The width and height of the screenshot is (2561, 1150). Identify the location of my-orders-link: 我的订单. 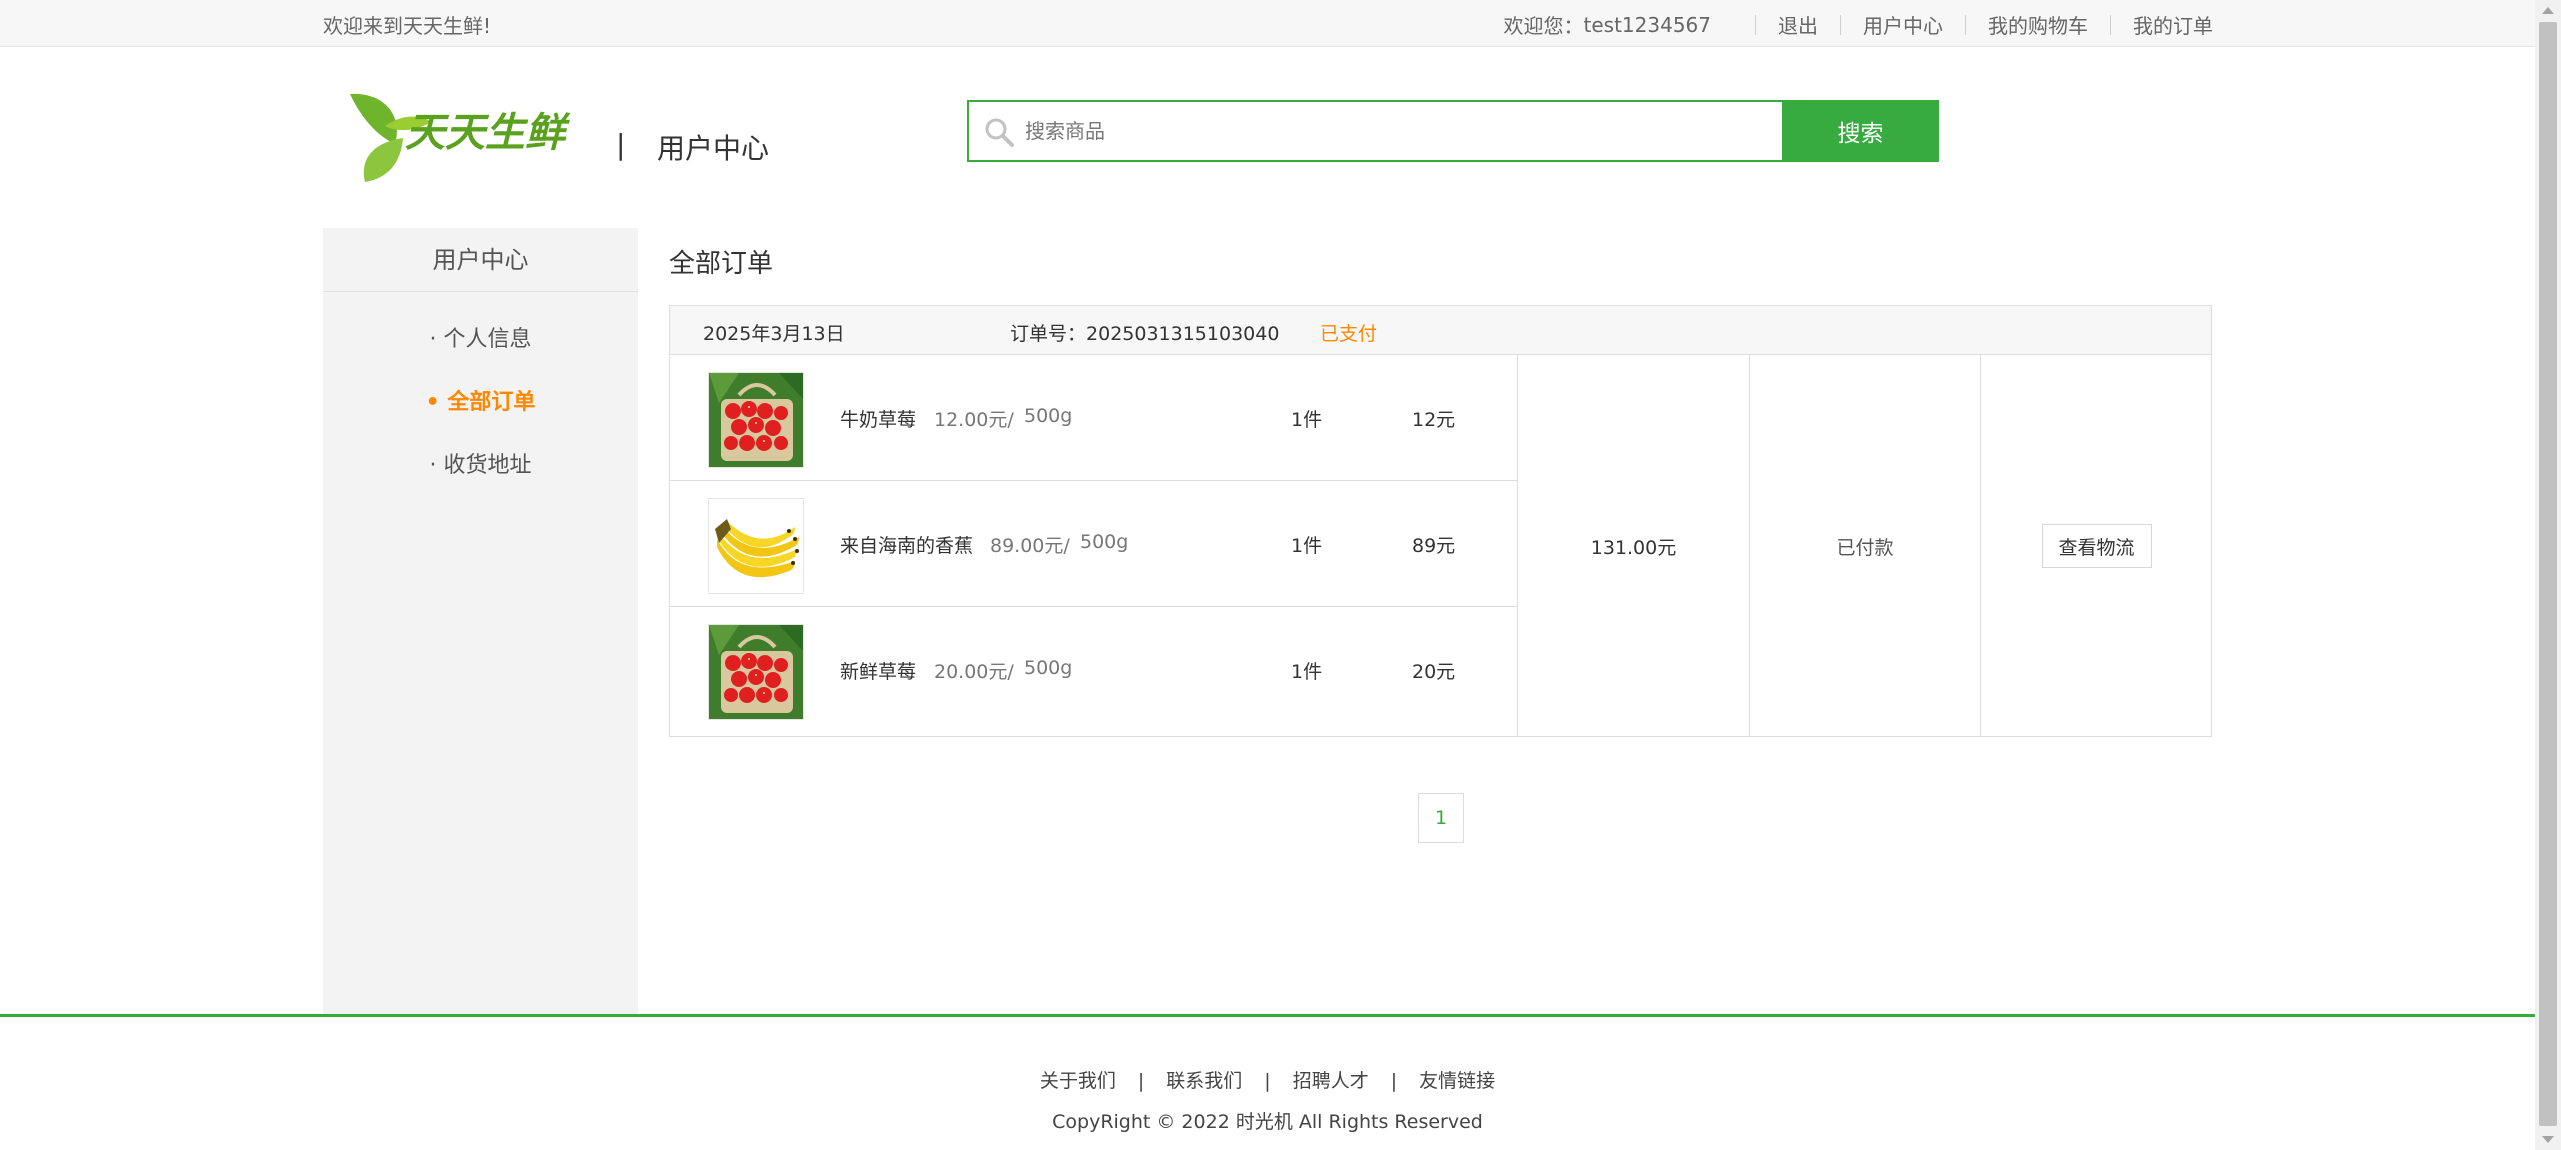
(2173, 24).